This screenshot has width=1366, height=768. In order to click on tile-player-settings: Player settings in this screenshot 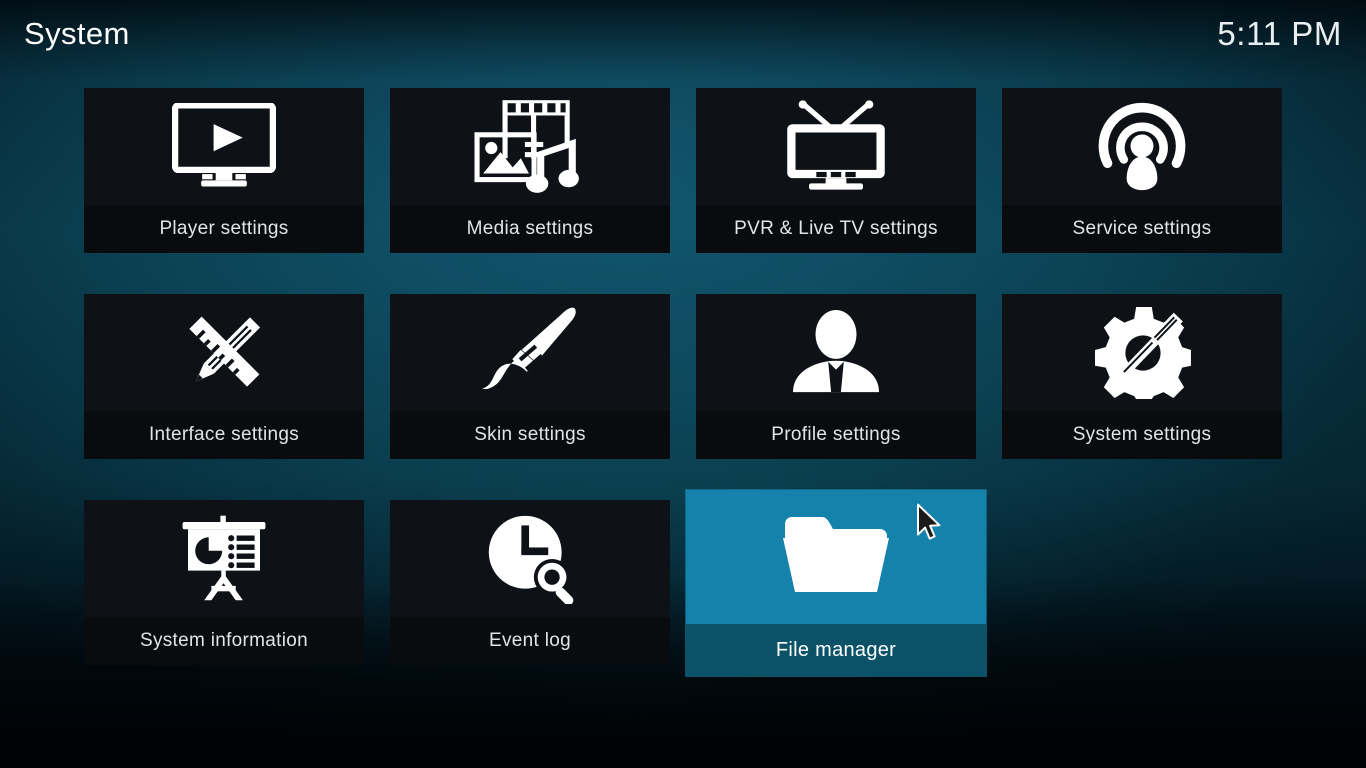, I will do `click(224, 170)`.